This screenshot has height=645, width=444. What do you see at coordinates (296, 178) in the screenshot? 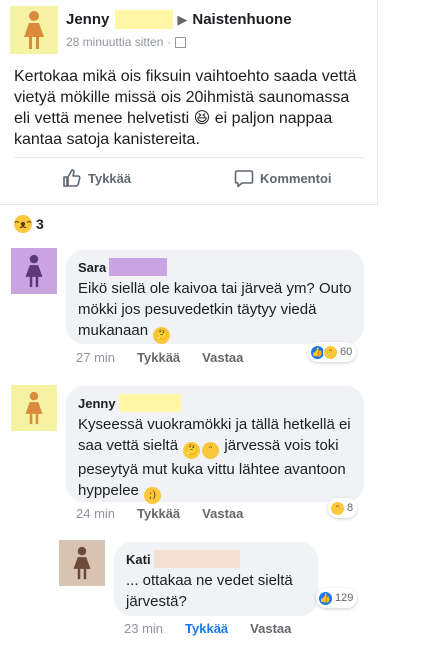
I see `comment-label: Kommentoi` at bounding box center [296, 178].